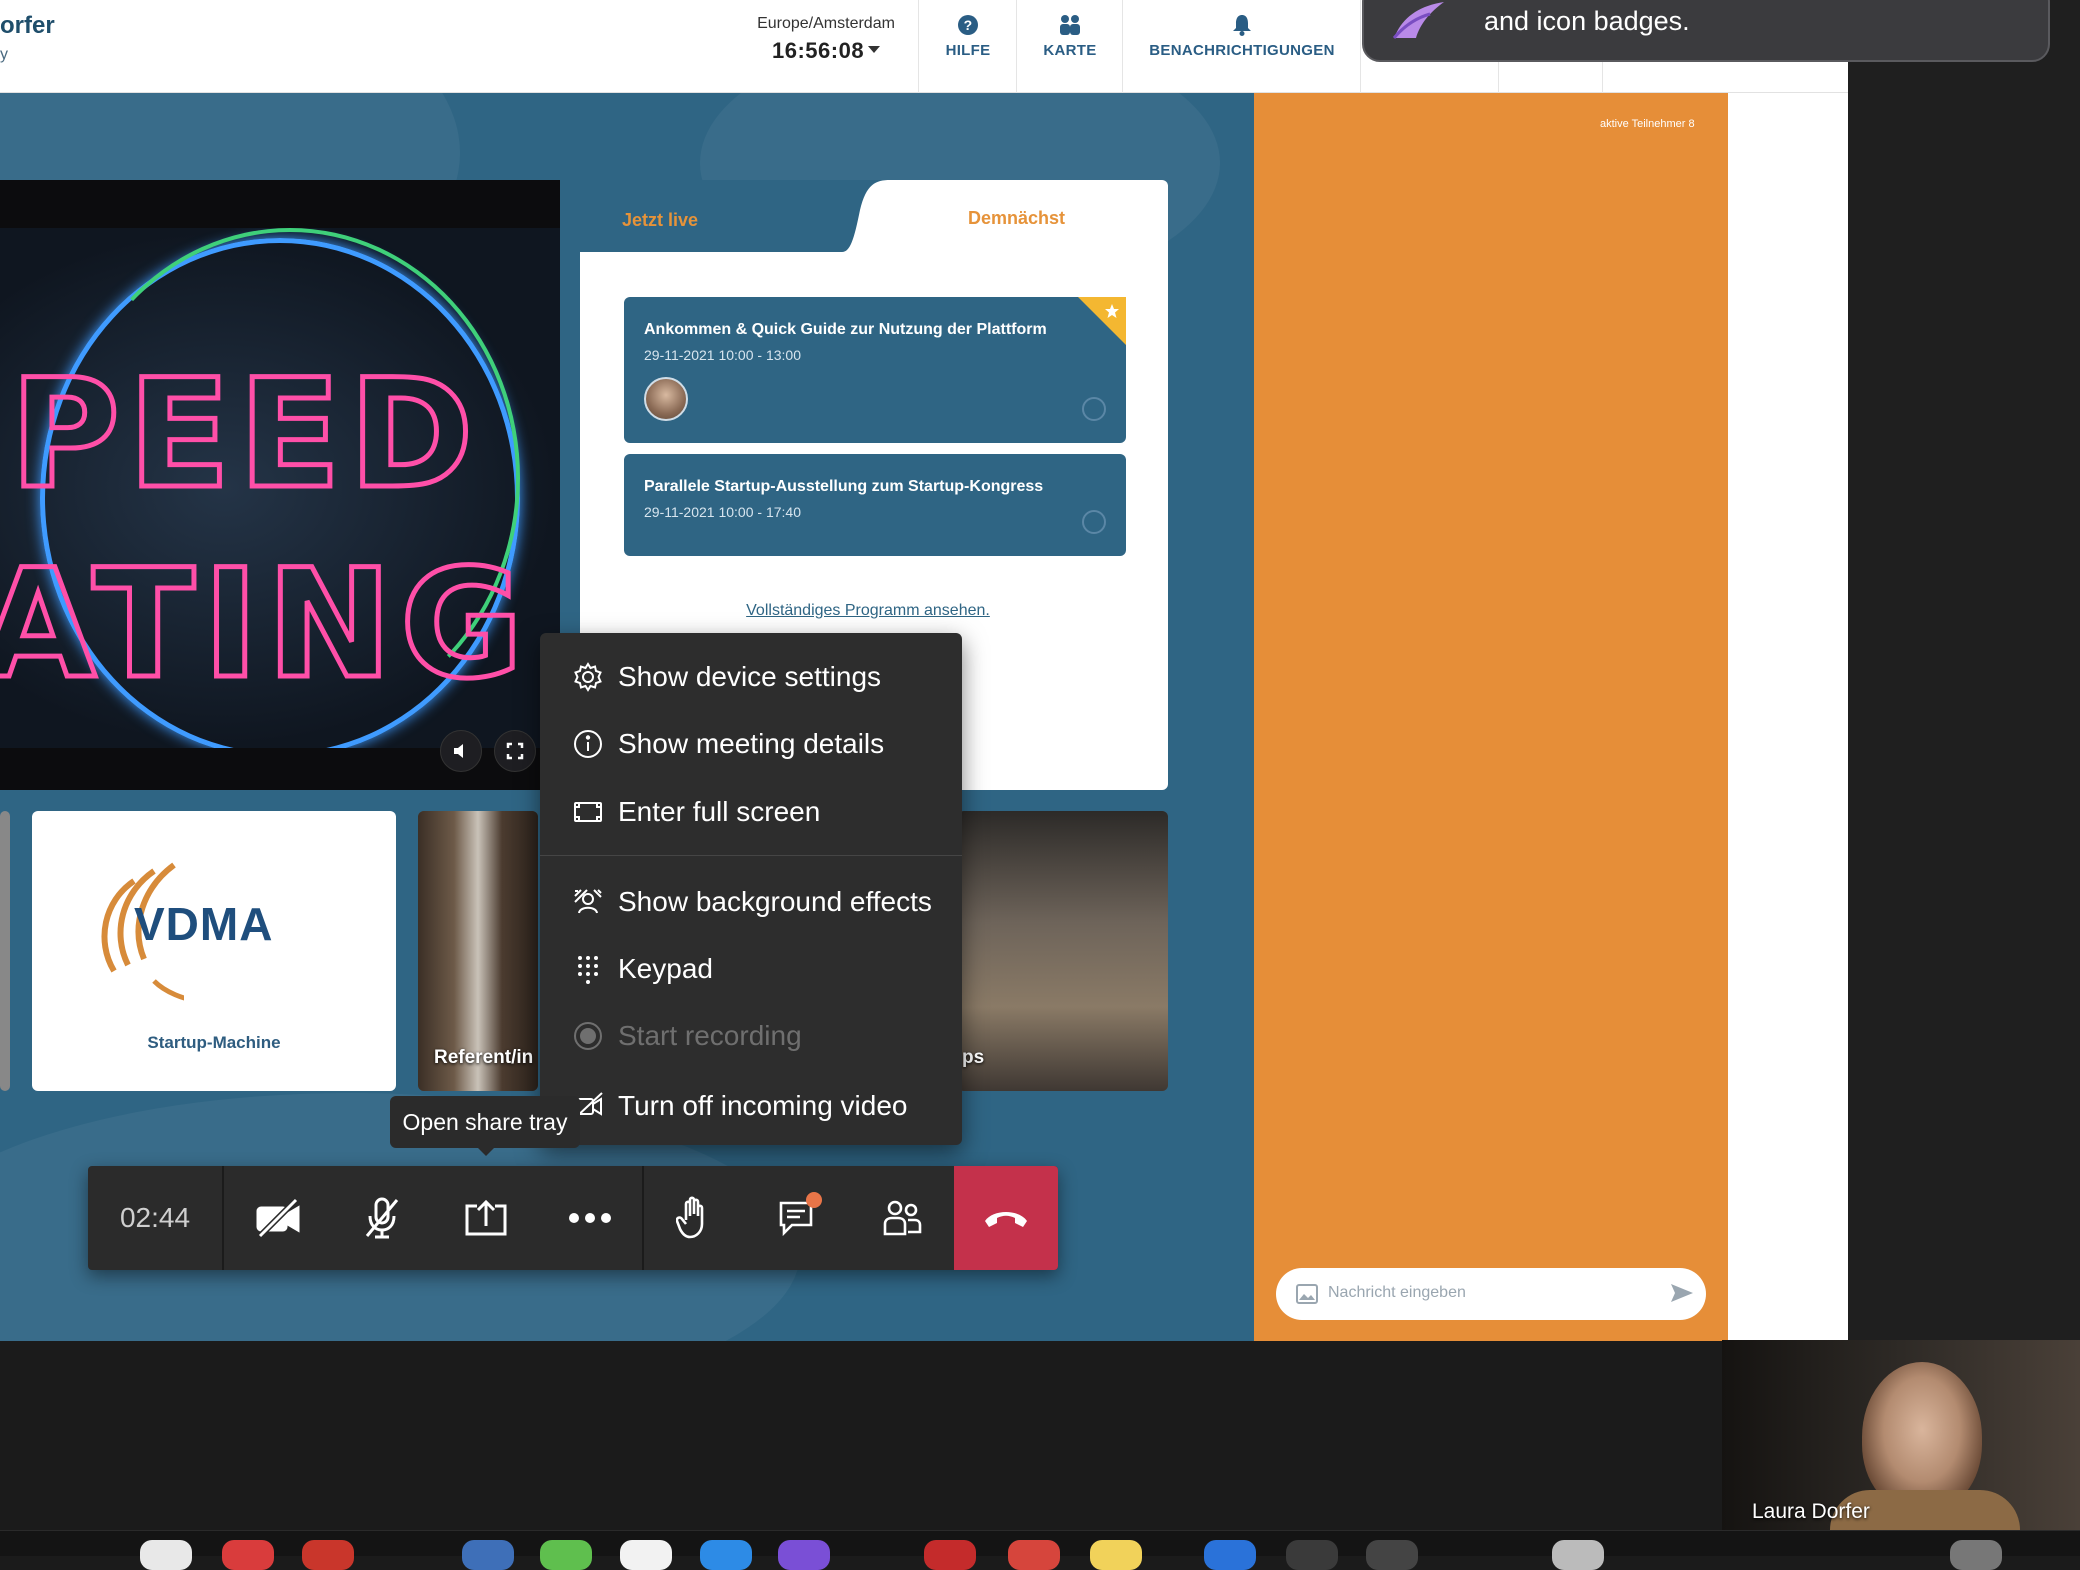 This screenshot has height=1570, width=2080. What do you see at coordinates (5, 951) in the screenshot?
I see `tile-partial` at bounding box center [5, 951].